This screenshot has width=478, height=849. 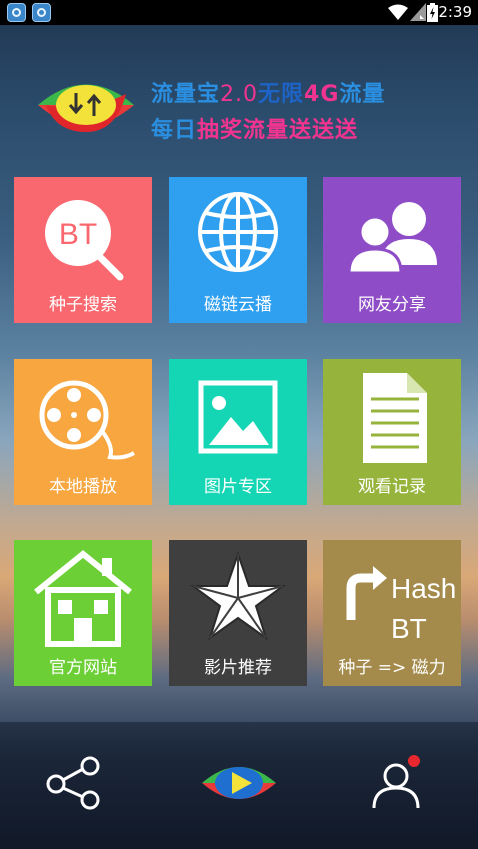 What do you see at coordinates (392, 487) in the screenshot?
I see `tile-label: 观看记录` at bounding box center [392, 487].